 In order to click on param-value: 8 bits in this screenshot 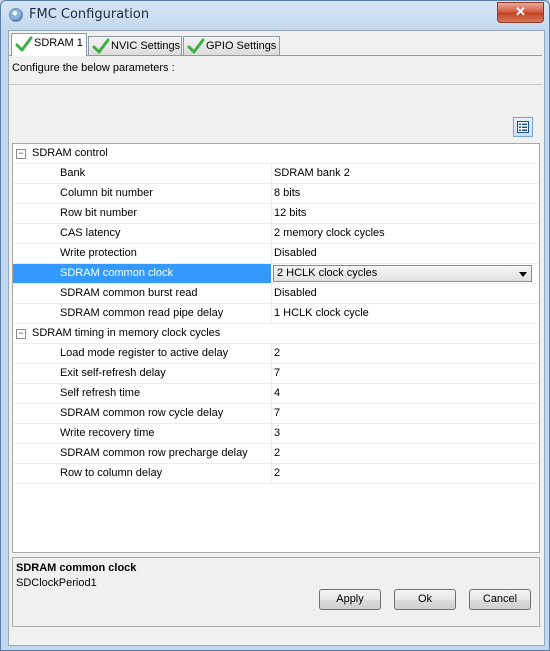, I will do `click(287, 193)`.